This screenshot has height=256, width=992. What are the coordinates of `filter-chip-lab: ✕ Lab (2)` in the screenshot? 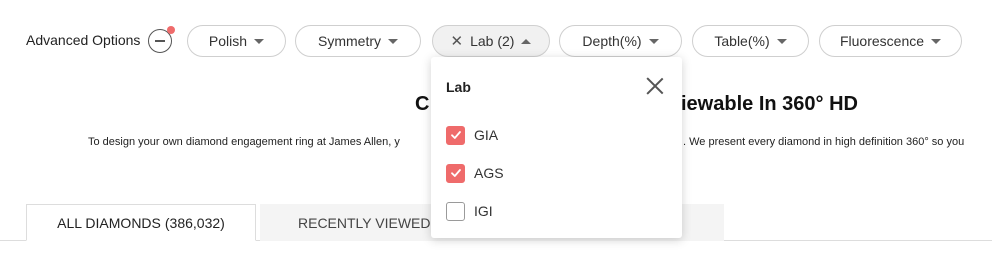 It's located at (491, 41).